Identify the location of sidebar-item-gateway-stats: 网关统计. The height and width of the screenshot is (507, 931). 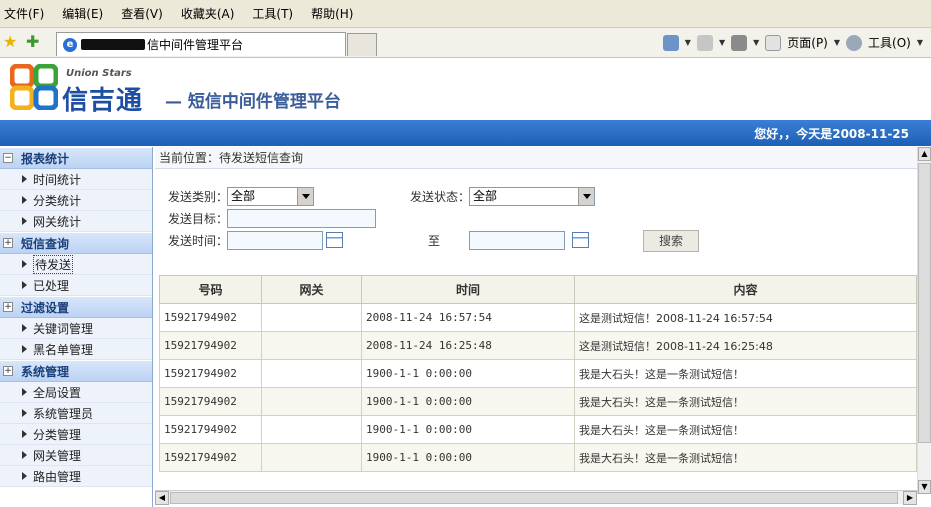
(76, 221).